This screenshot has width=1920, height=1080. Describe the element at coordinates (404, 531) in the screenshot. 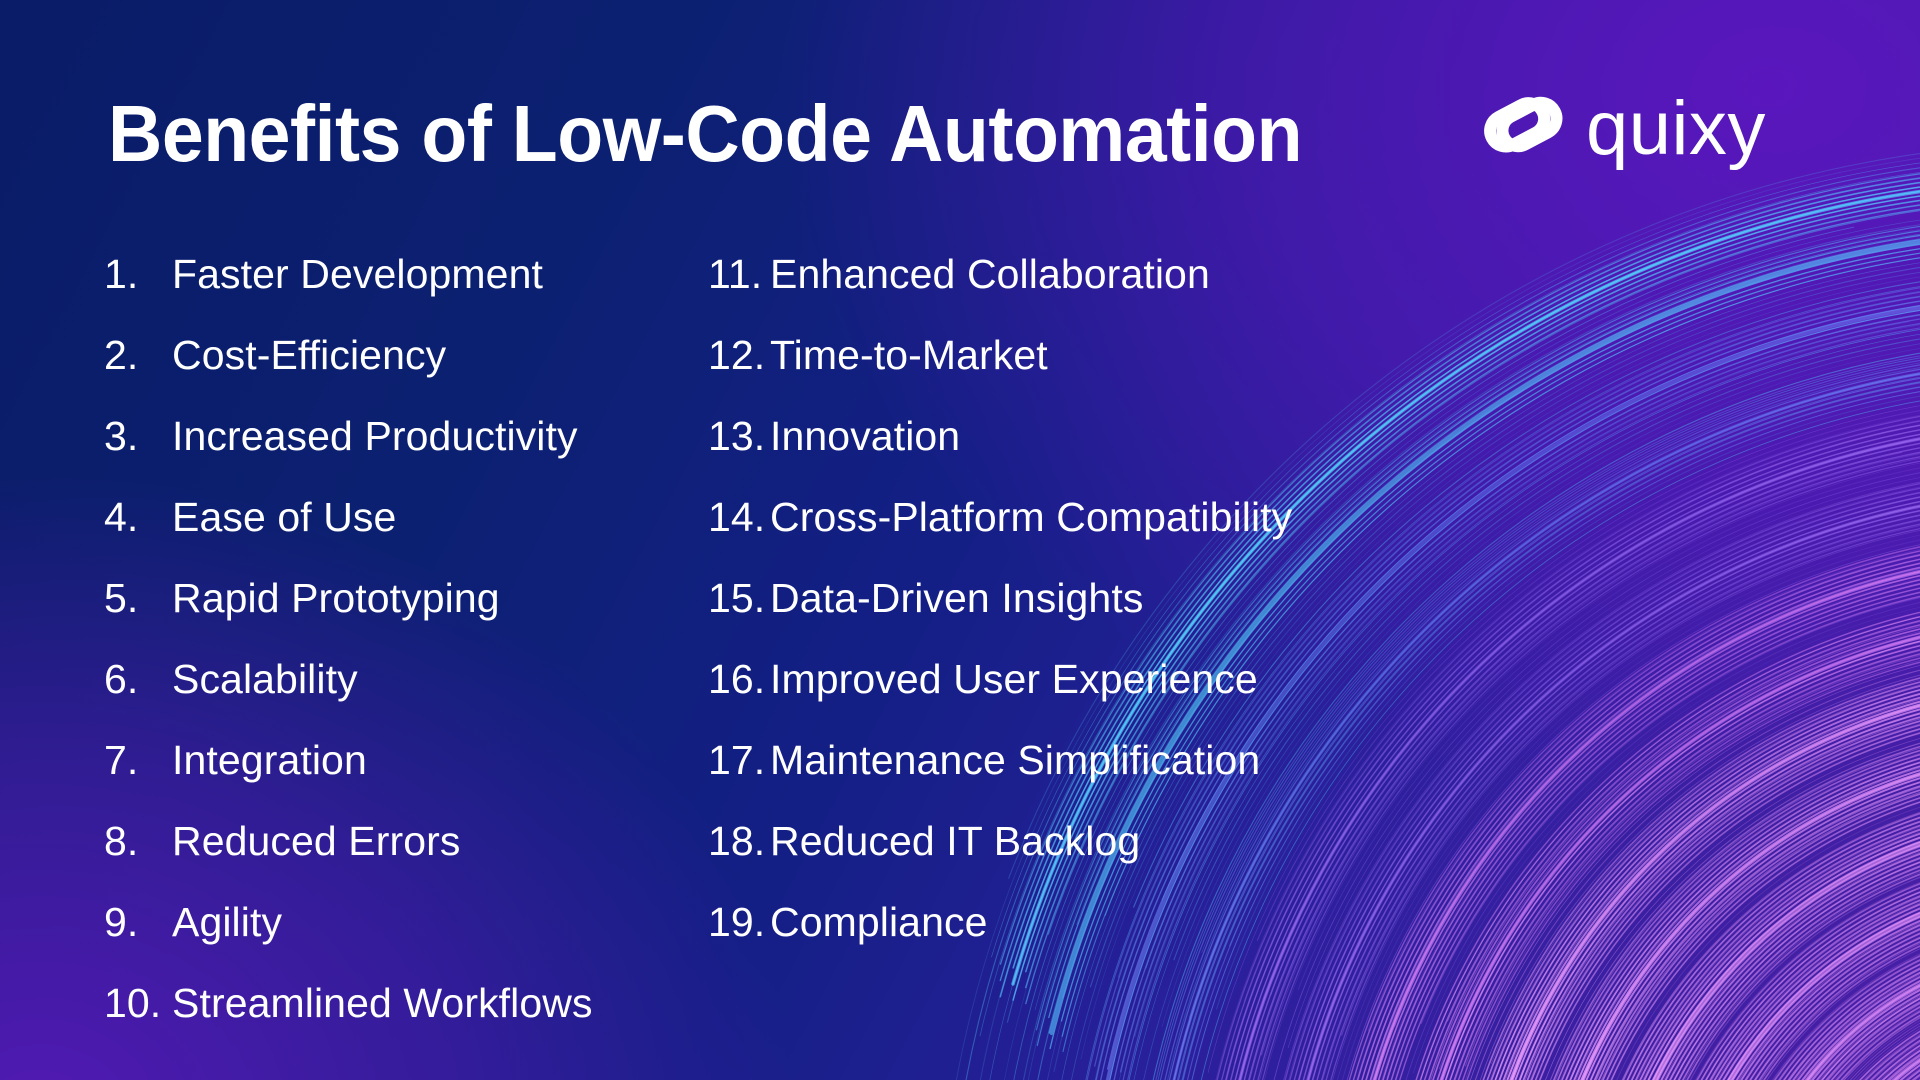

I see `benefit-item: 4. Ease of Use` at that location.